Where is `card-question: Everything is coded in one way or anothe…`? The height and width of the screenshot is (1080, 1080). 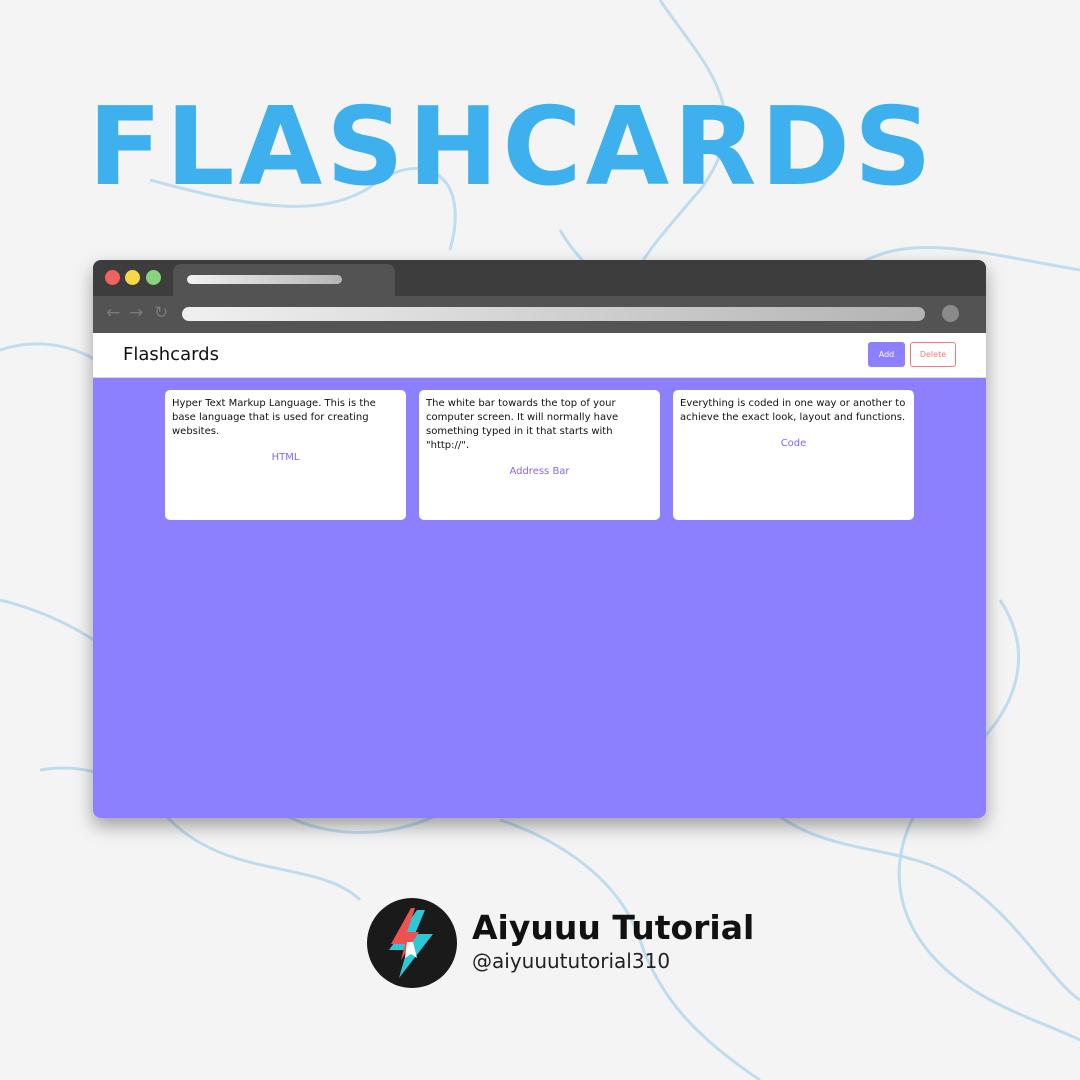
card-question: Everything is coded in one way or anothe… is located at coordinates (793, 410).